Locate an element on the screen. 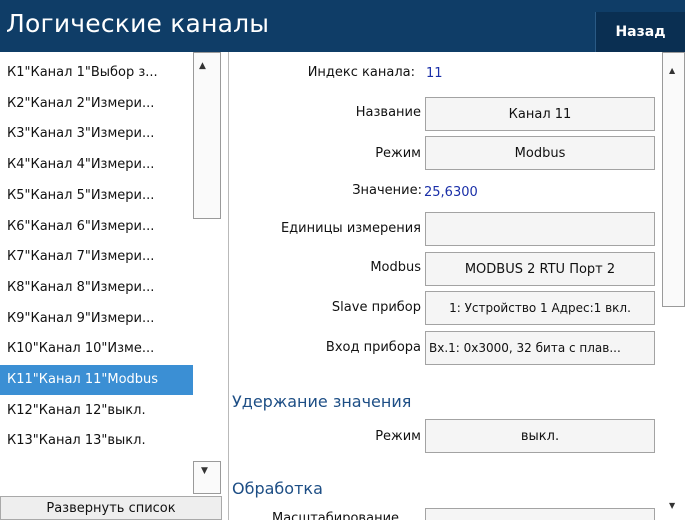 Image resolution: width=685 pixels, height=520 pixels. scroll-down-icon: ▼ is located at coordinates (204, 471).